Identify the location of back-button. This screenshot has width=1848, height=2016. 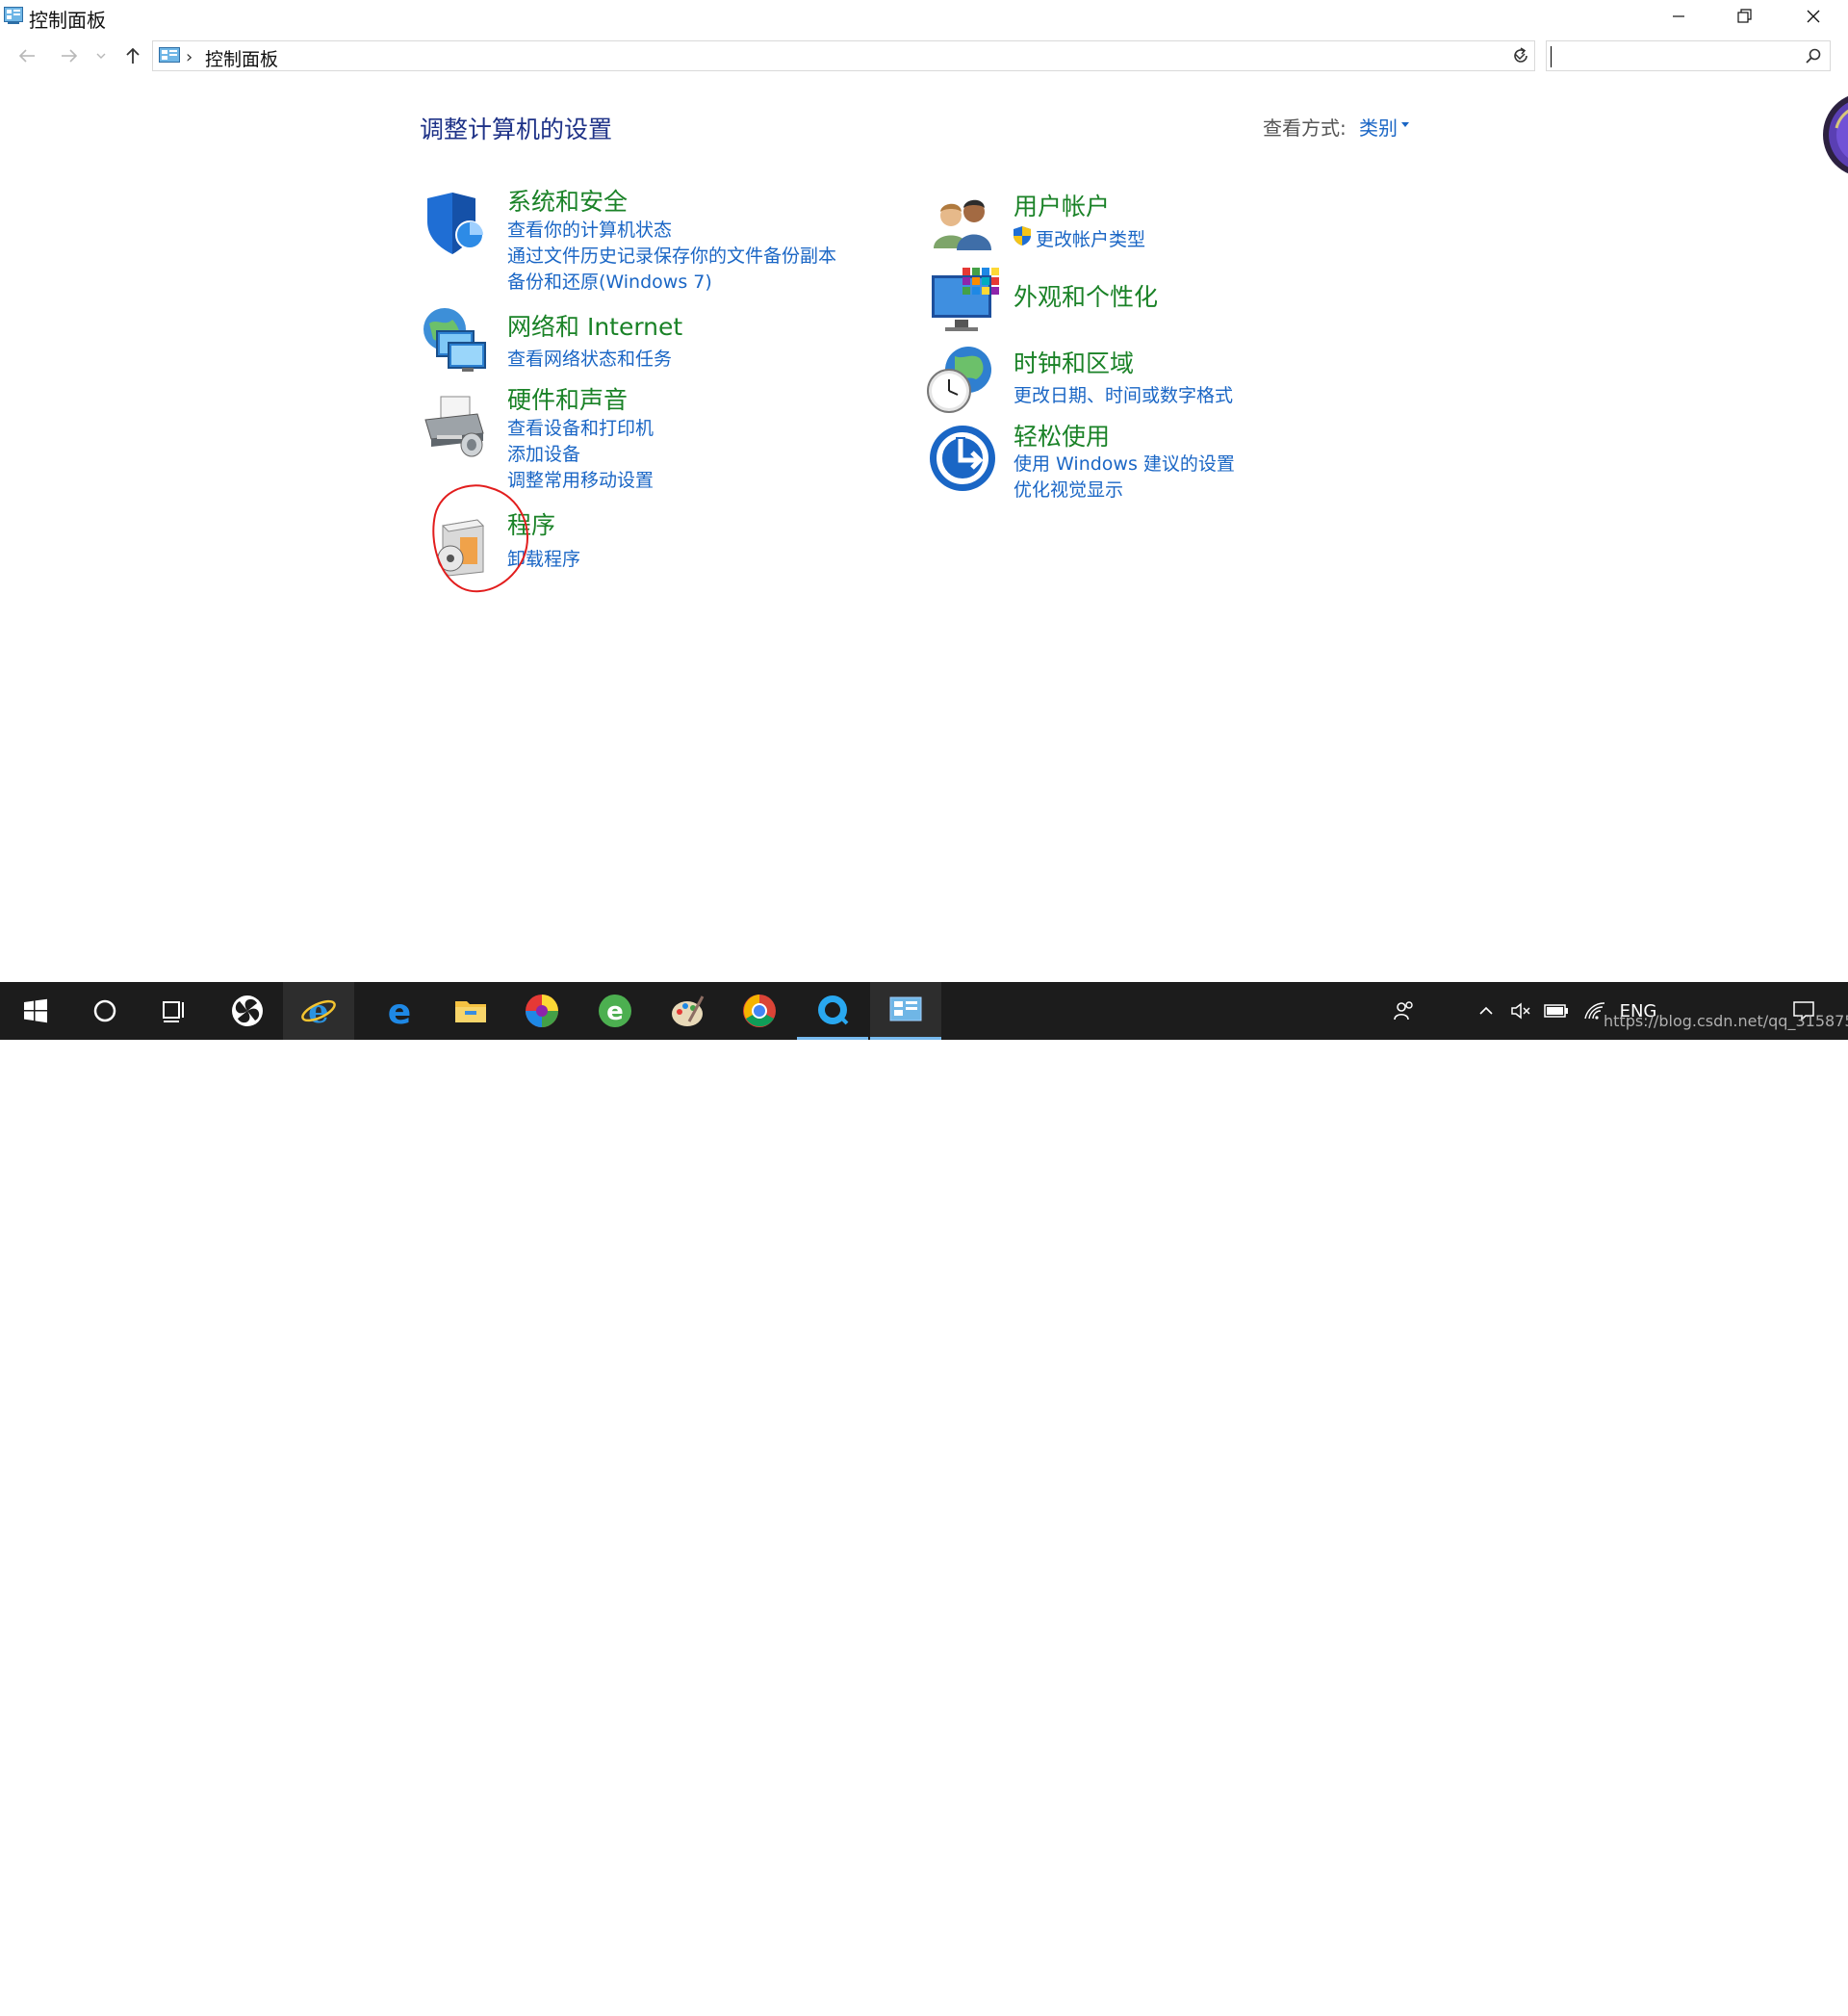
(26, 55).